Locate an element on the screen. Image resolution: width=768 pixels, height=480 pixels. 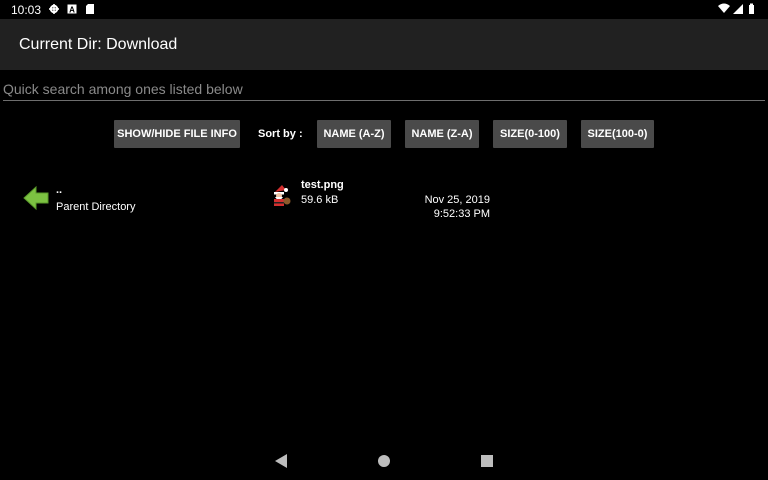
battery-icon is located at coordinates (751, 8).